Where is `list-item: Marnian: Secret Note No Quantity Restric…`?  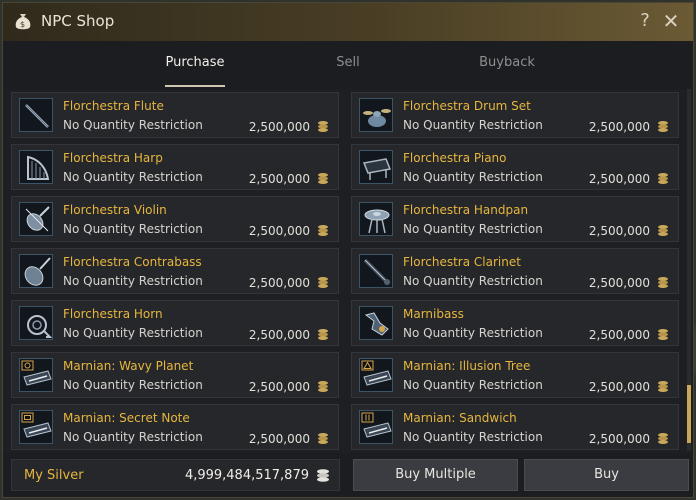
list-item: Marnian: Secret Note No Quantity Restric… is located at coordinates (175, 427).